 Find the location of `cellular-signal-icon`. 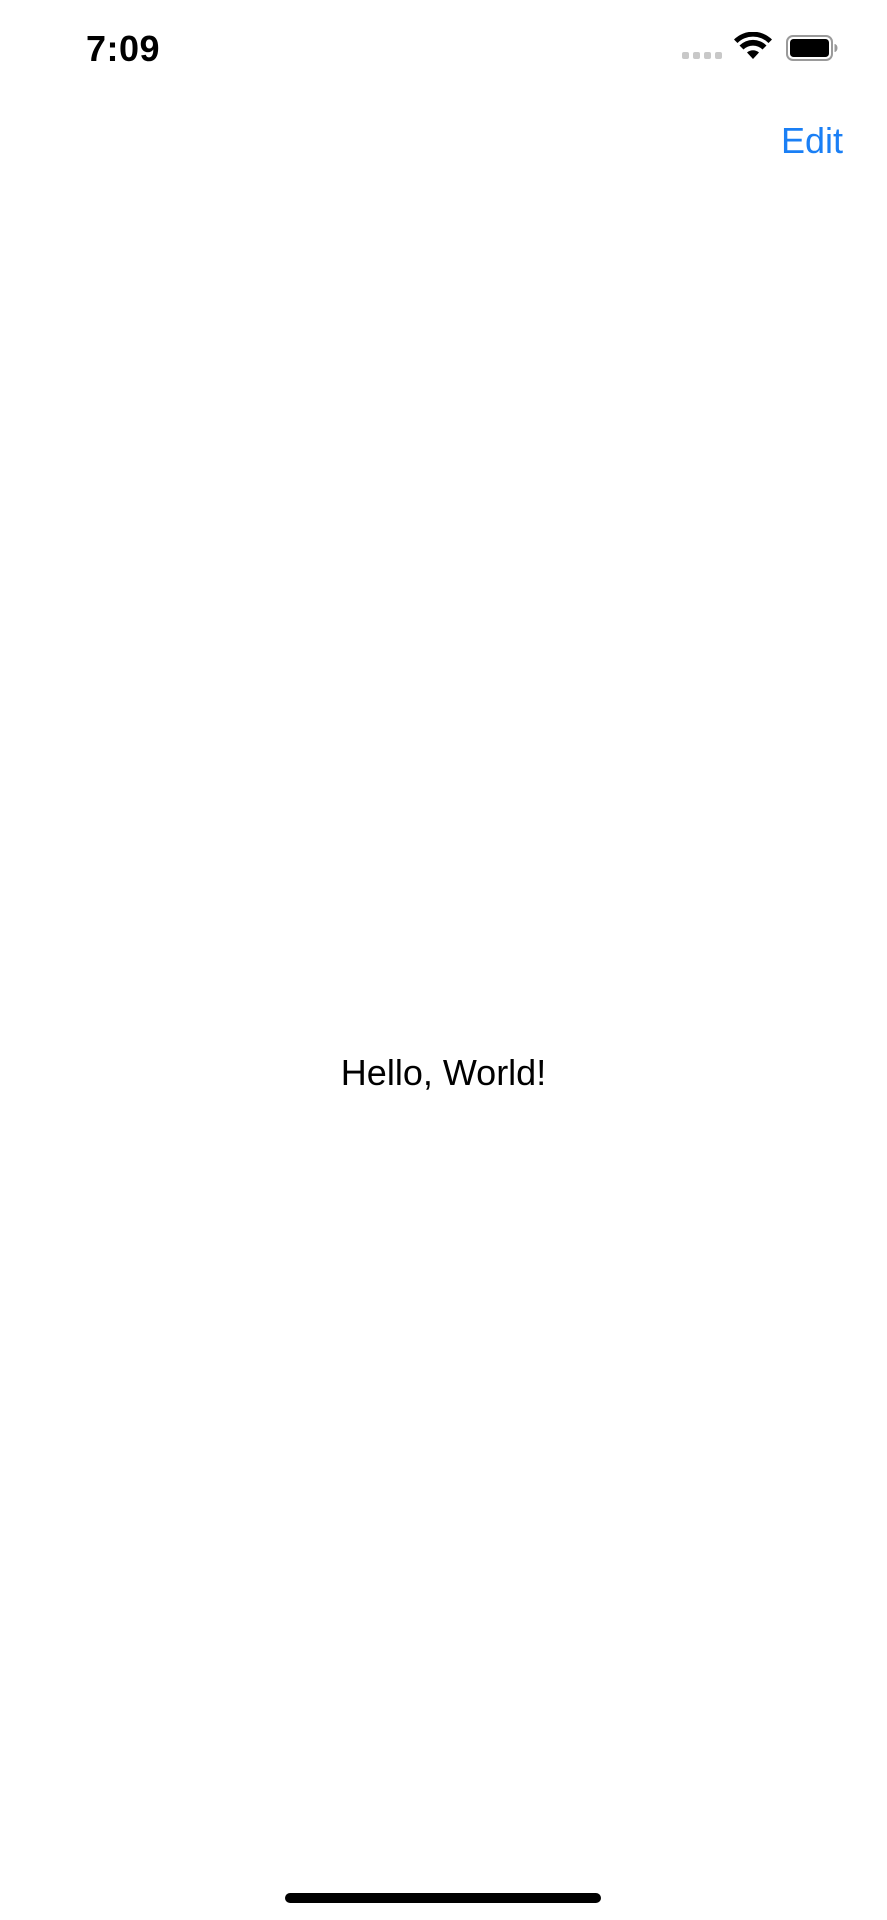

cellular-signal-icon is located at coordinates (702, 57).